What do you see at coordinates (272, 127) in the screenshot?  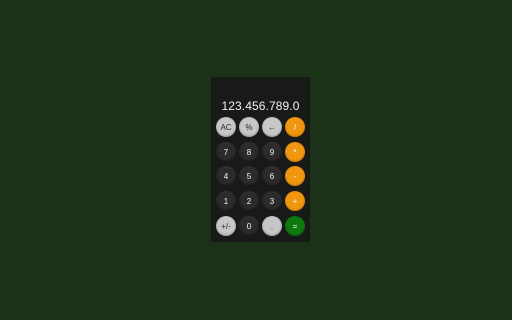 I see `backspace-button: ←` at bounding box center [272, 127].